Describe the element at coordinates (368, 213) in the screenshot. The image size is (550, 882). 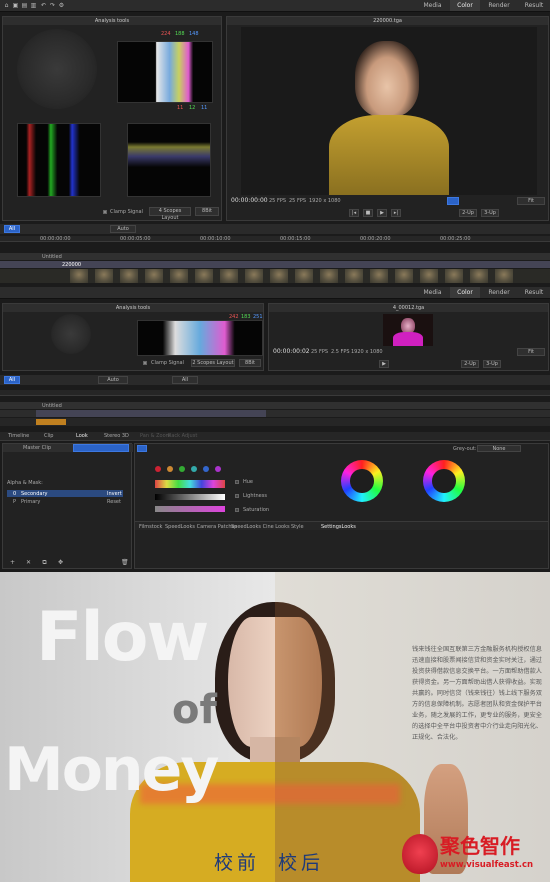
I see `stop-button: ■` at that location.